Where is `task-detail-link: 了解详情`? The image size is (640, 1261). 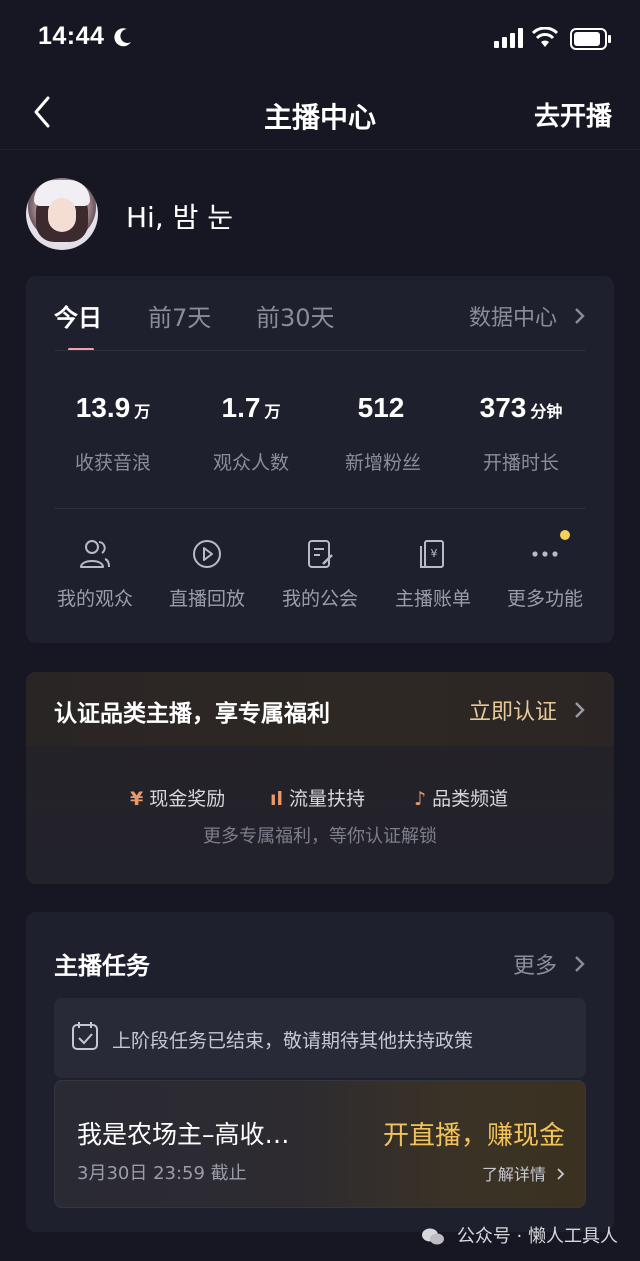 task-detail-link: 了解详情 is located at coordinates (523, 1173).